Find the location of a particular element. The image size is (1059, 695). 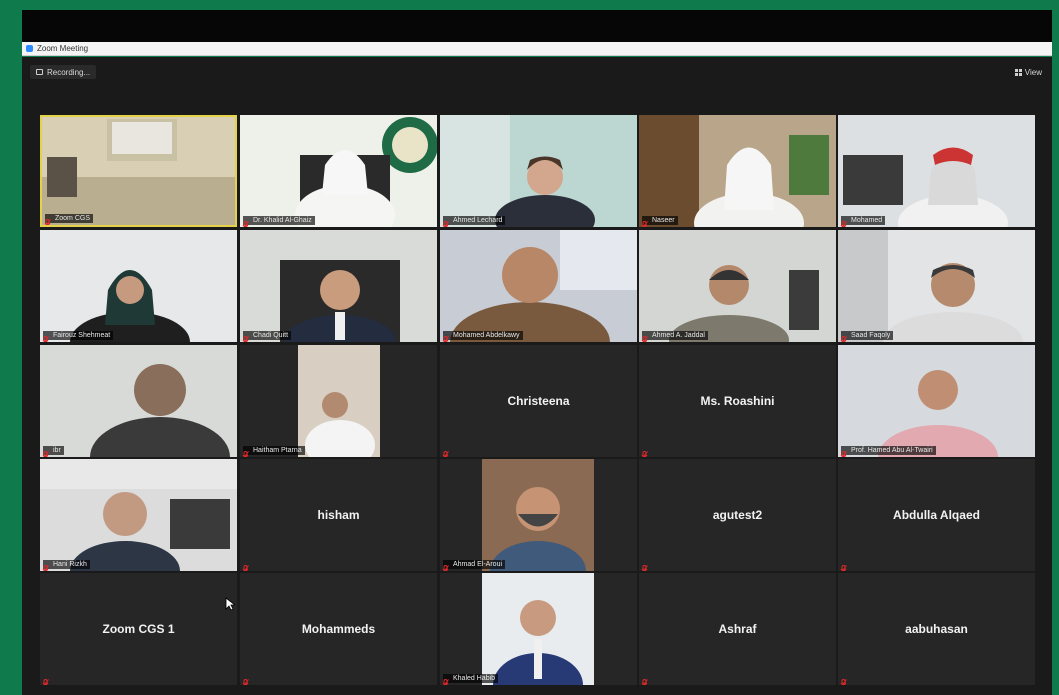

participant-tile: Dr. Khalid Al-Ghaiz is located at coordinates (338, 171).